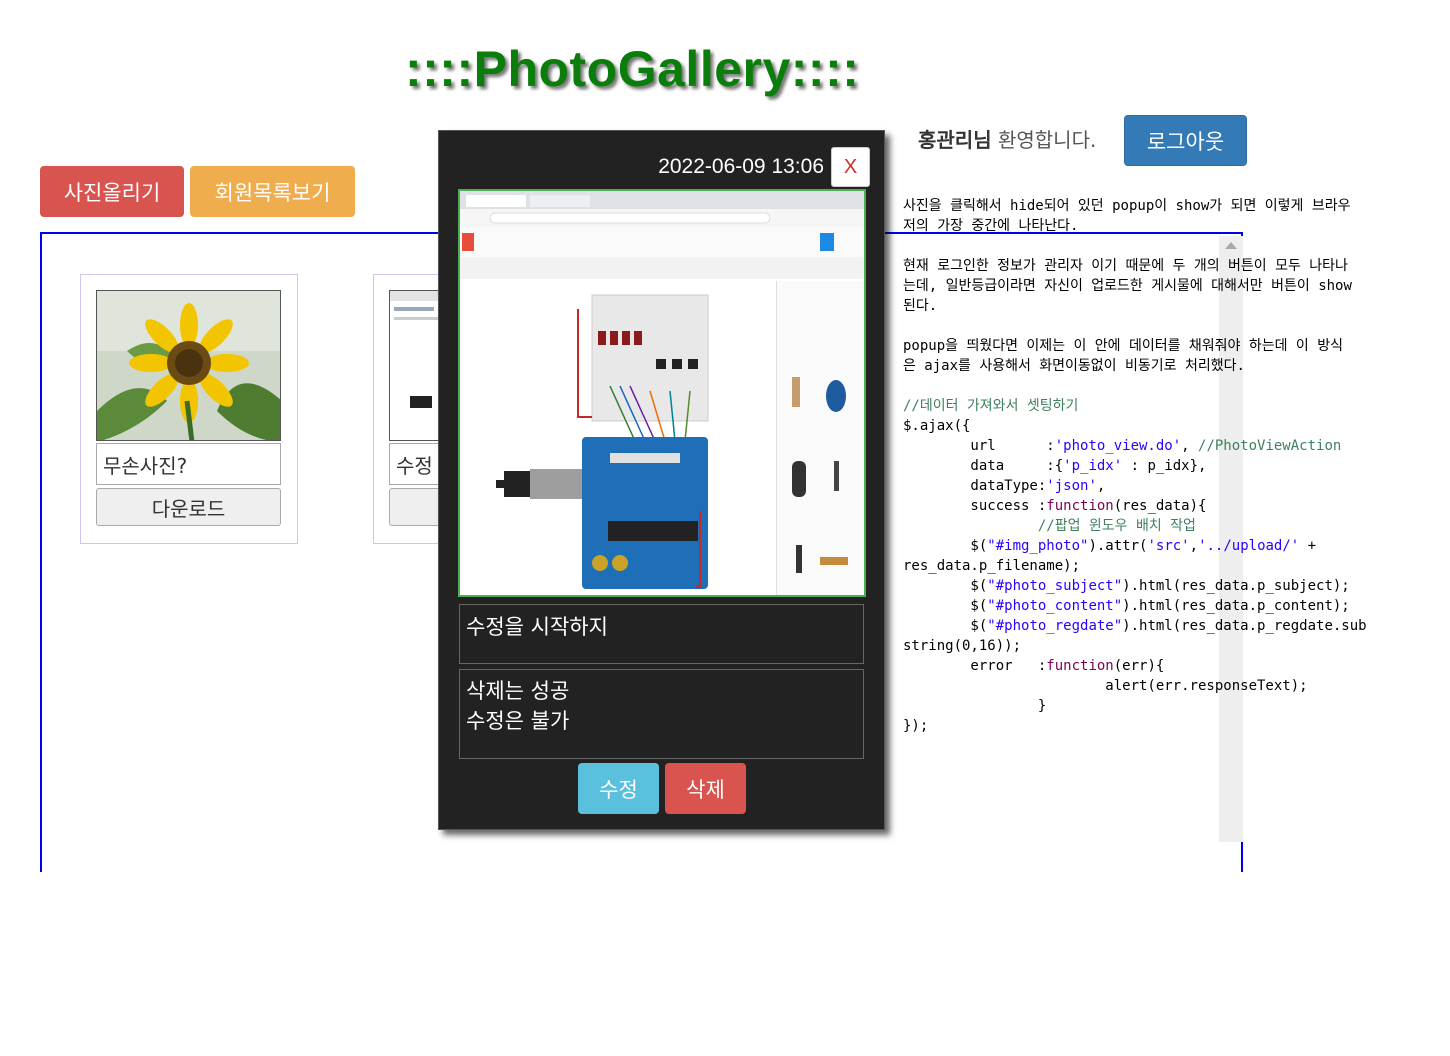 Image resolution: width=1450 pixels, height=1056 pixels. I want to click on delete-button: 삭제, so click(705, 788).